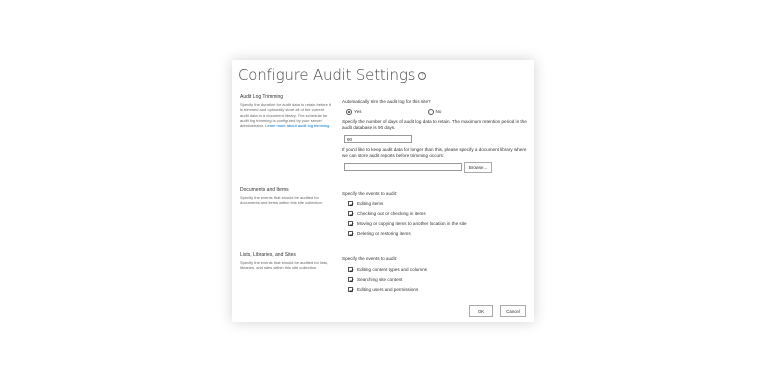 This screenshot has width=768, height=384. Describe the element at coordinates (297, 125) in the screenshot. I see `learn-more-link: Learn more about audit log trimming.` at that location.